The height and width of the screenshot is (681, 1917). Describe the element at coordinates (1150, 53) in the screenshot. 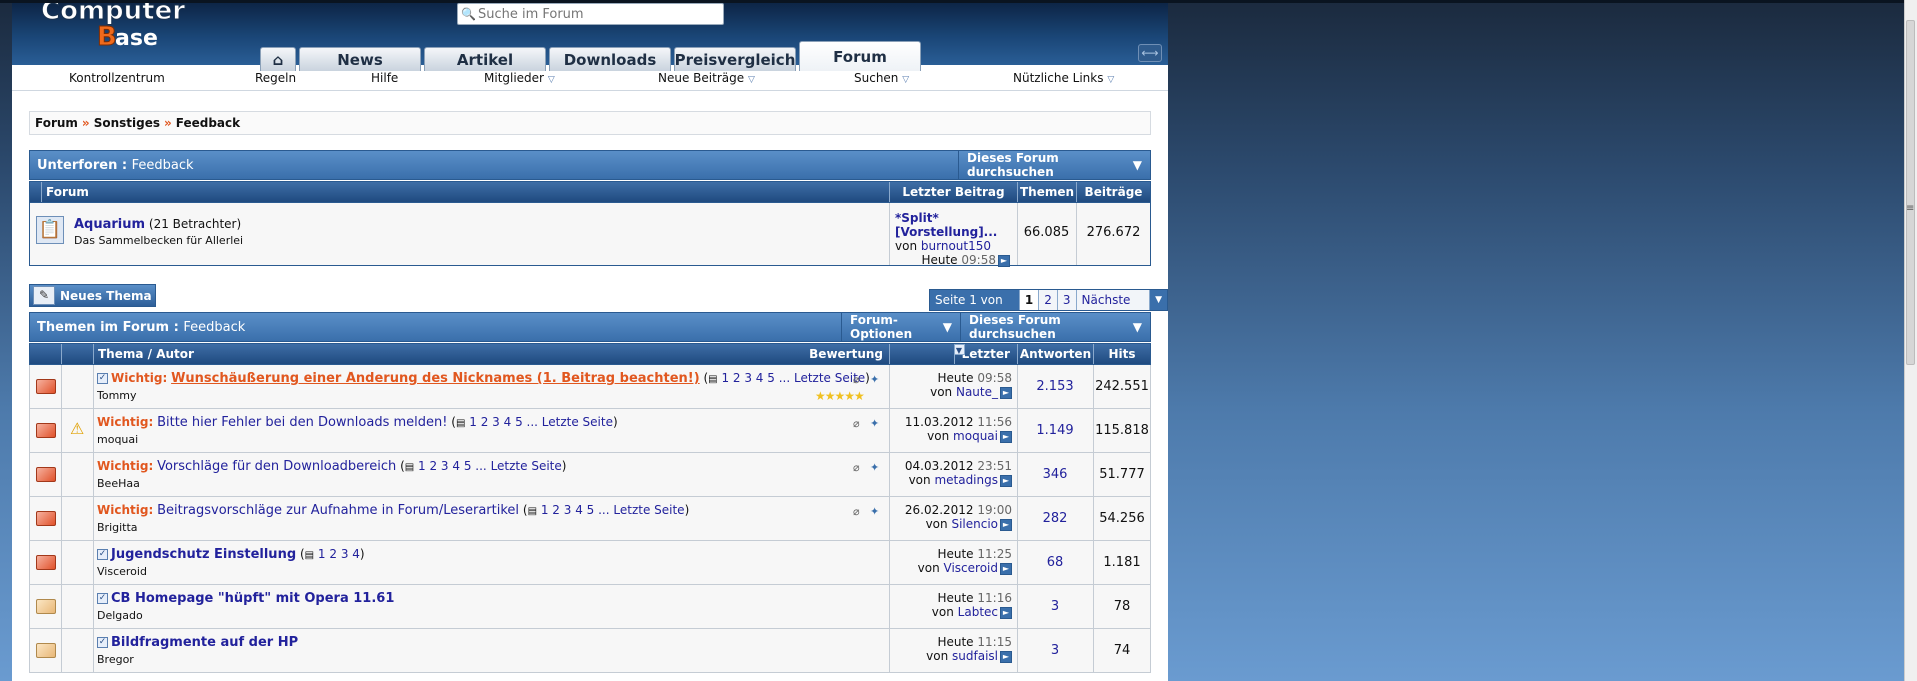

I see `expand-width-icon: ⟷` at that location.